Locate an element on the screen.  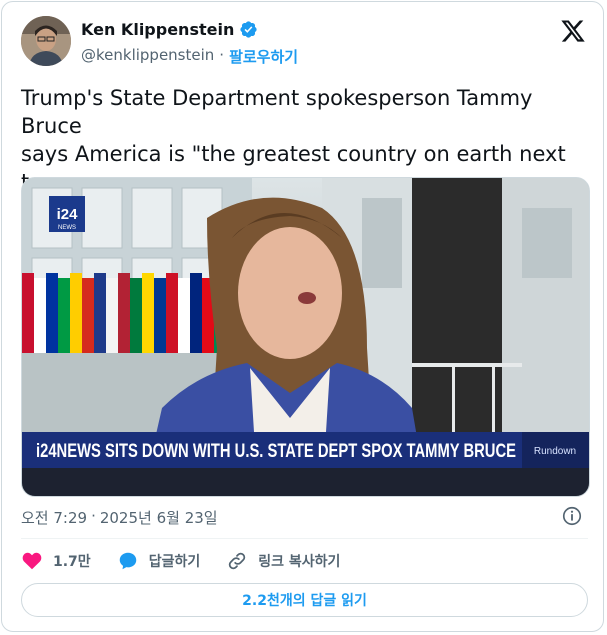
verified-badge-icon is located at coordinates (248, 29).